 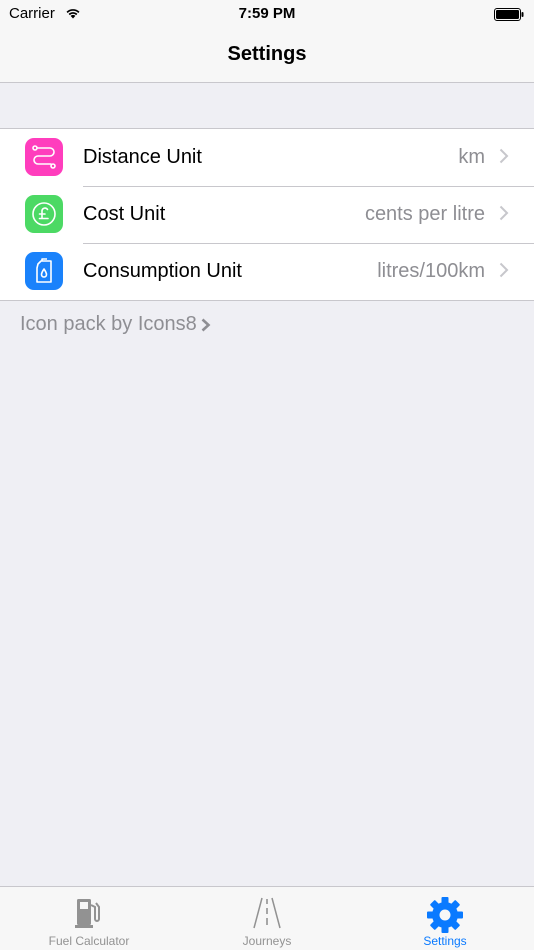 What do you see at coordinates (267, 941) in the screenshot?
I see `tab-label: Journeys` at bounding box center [267, 941].